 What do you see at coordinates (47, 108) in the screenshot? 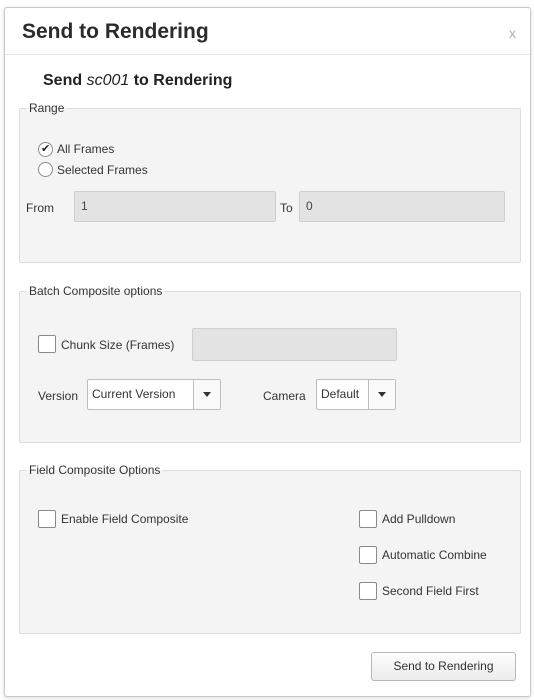
I see `range-legend: Range` at bounding box center [47, 108].